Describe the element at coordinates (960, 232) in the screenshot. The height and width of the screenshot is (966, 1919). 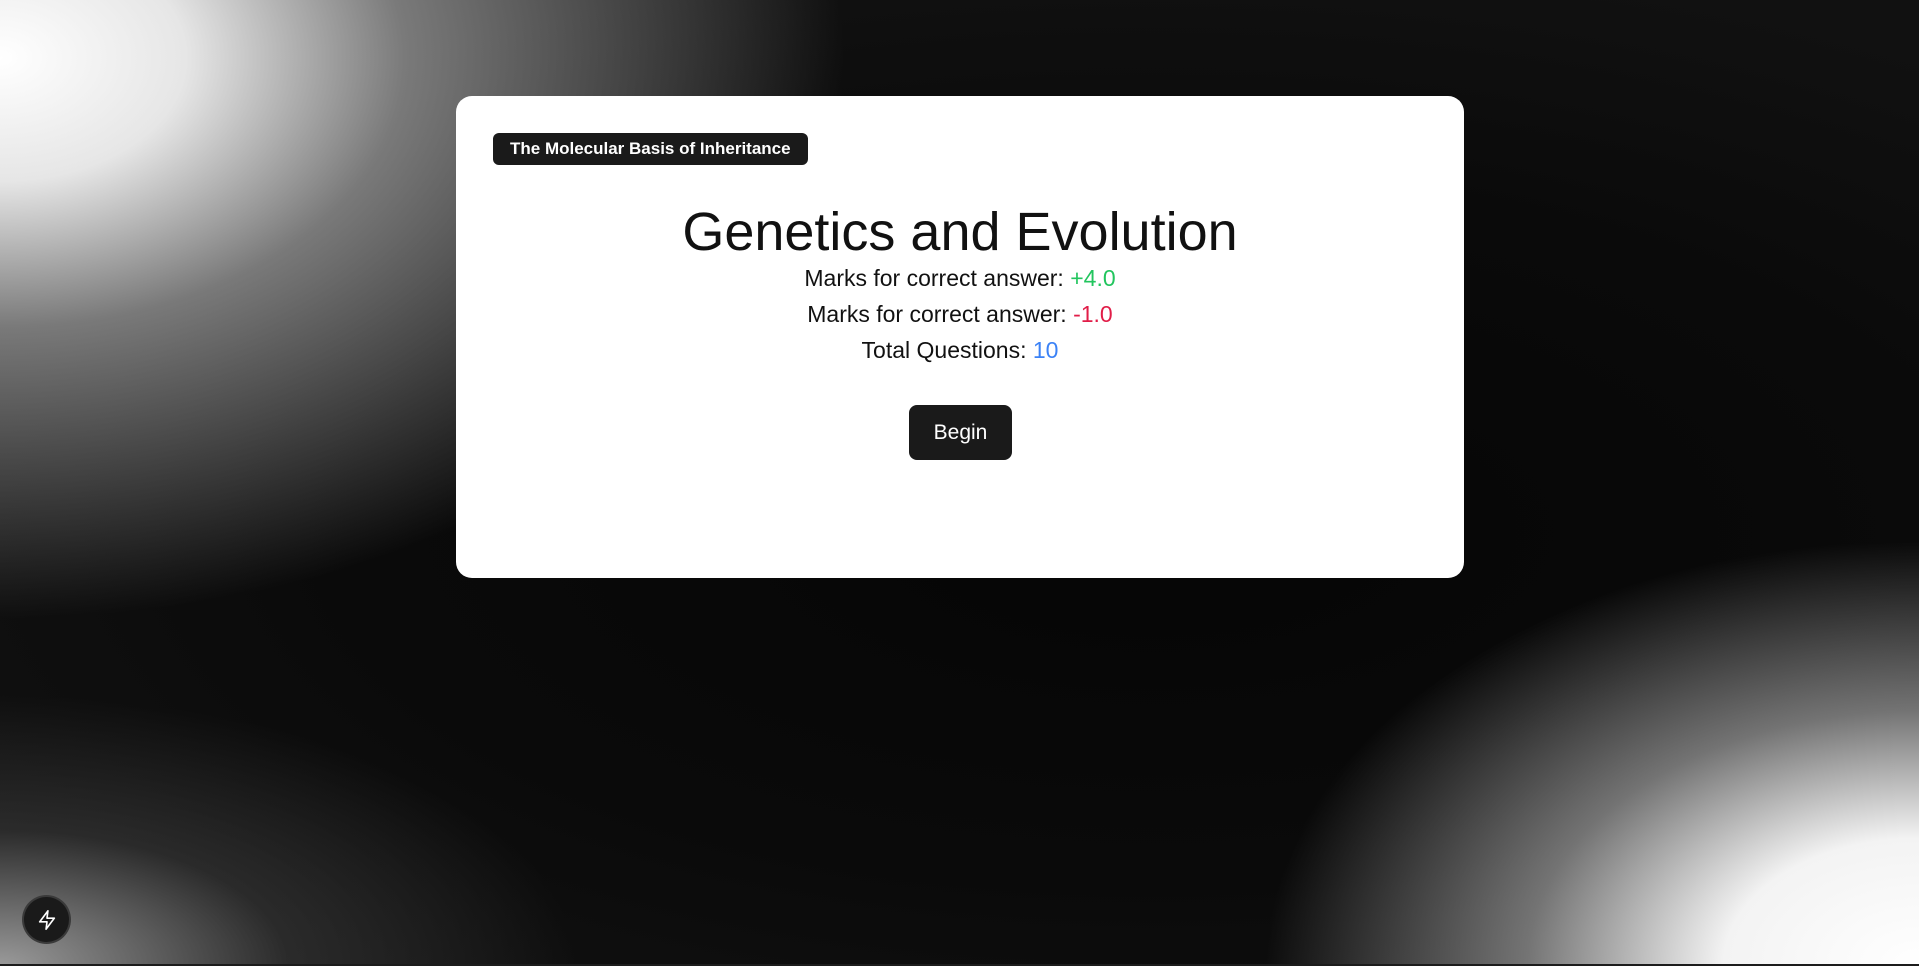
I see `quiz-title: Genetics and Evolution` at that location.